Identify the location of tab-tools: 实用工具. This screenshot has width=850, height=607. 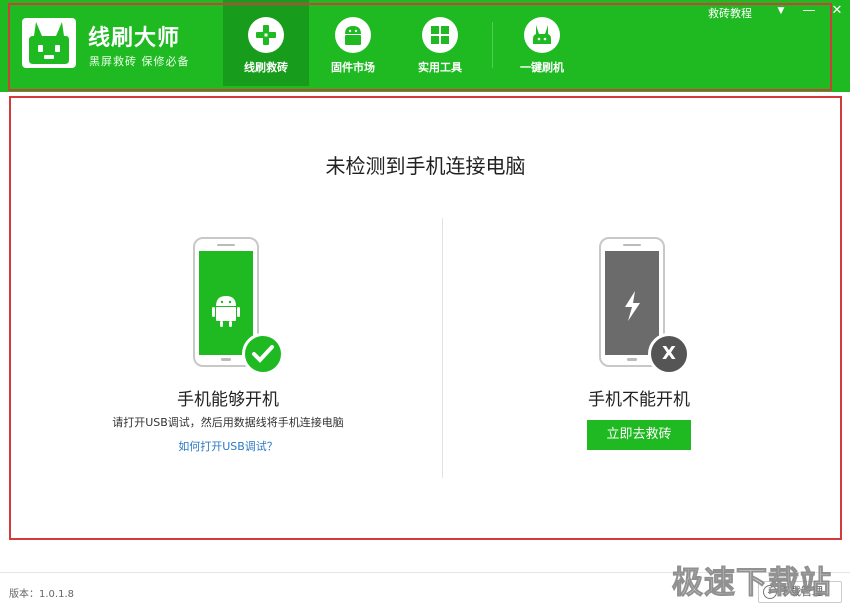
(440, 43).